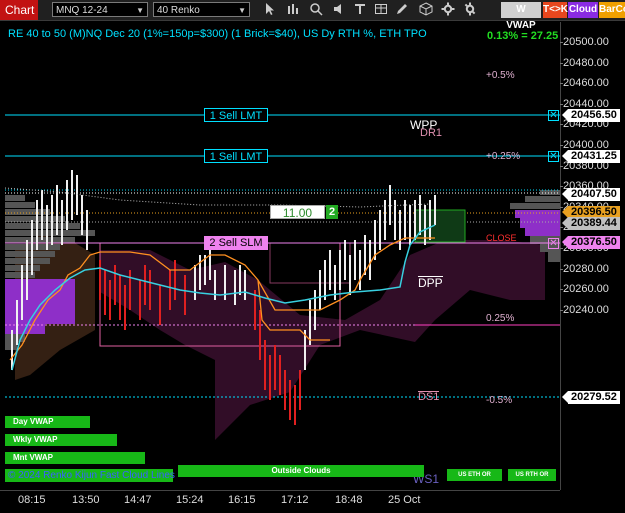 Image resolution: width=625 pixels, height=513 pixels. Describe the element at coordinates (594, 115) in the screenshot. I see `price-flag-text: 20456.50` at that location.